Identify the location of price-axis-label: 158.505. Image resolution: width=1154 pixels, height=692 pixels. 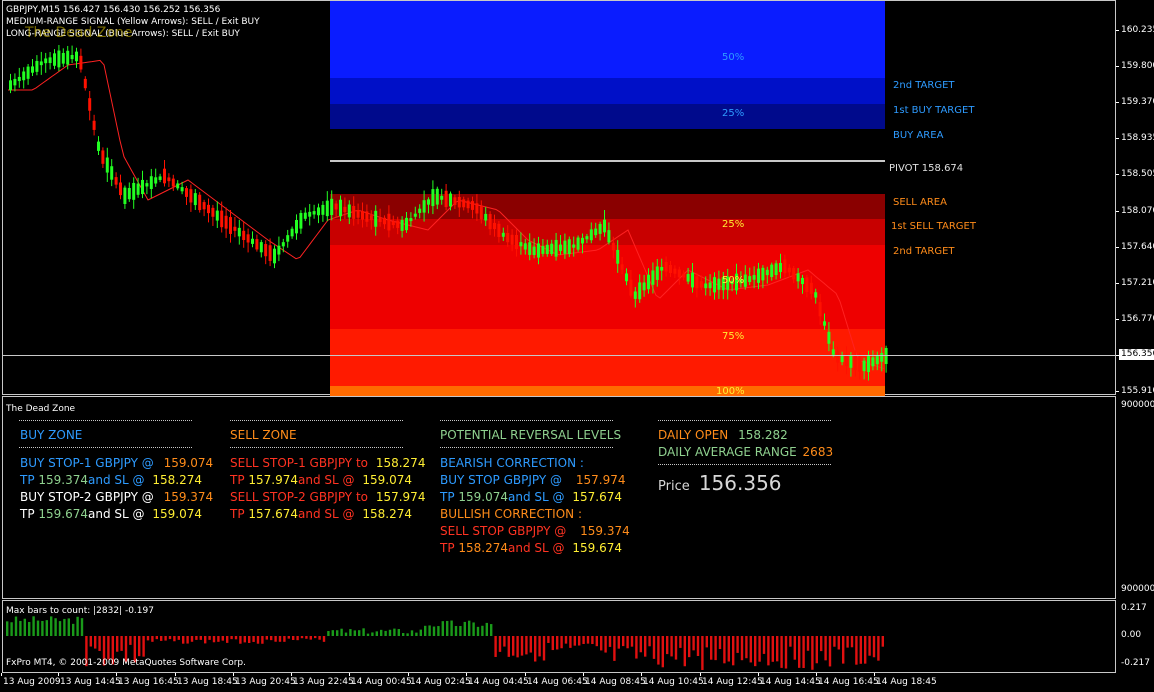
(1137, 174).